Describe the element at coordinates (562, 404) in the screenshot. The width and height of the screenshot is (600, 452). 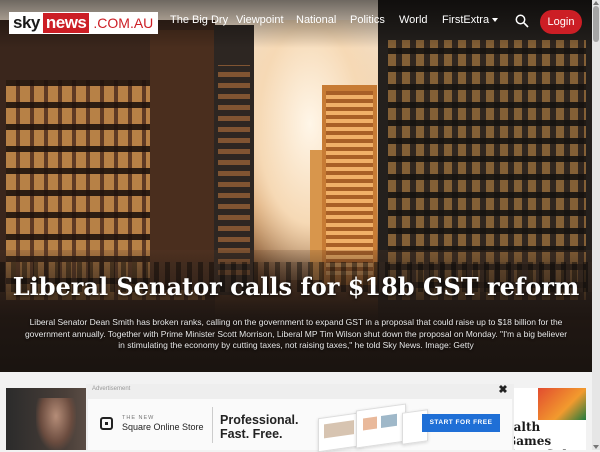
I see `story-card-image` at that location.